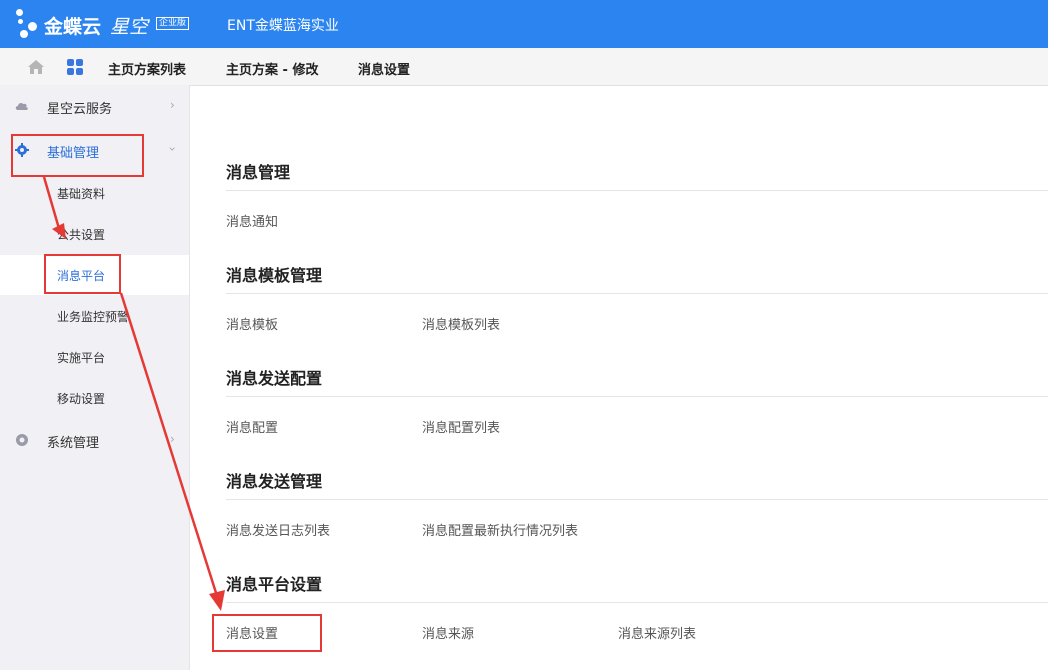 The width and height of the screenshot is (1048, 670). What do you see at coordinates (524, 24) in the screenshot?
I see `top-bar: 金蝶云 星空 企业版 ENT金蝶蓝海实业` at bounding box center [524, 24].